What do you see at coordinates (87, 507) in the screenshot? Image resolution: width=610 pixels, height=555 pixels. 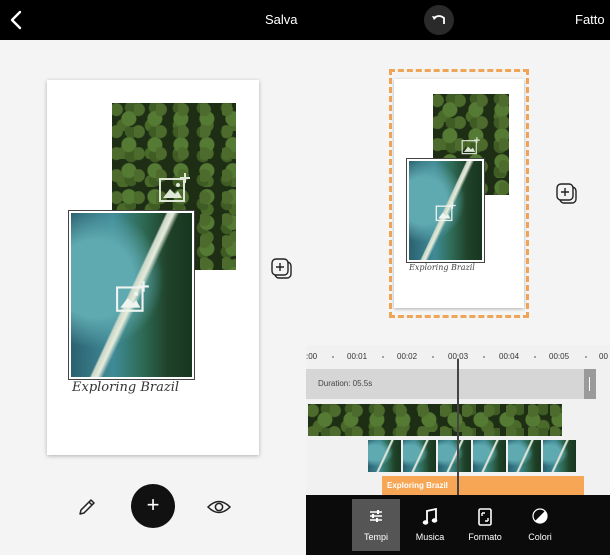 I see `pencil-icon` at bounding box center [87, 507].